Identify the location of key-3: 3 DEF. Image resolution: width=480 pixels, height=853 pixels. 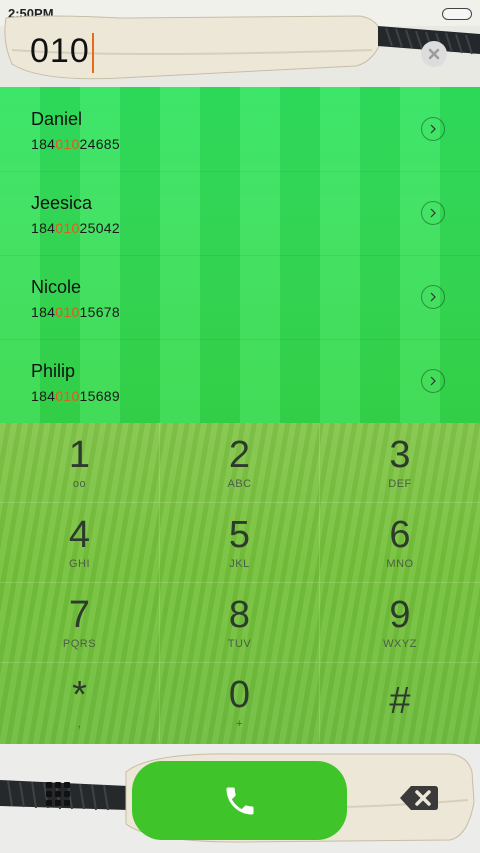
(400, 463).